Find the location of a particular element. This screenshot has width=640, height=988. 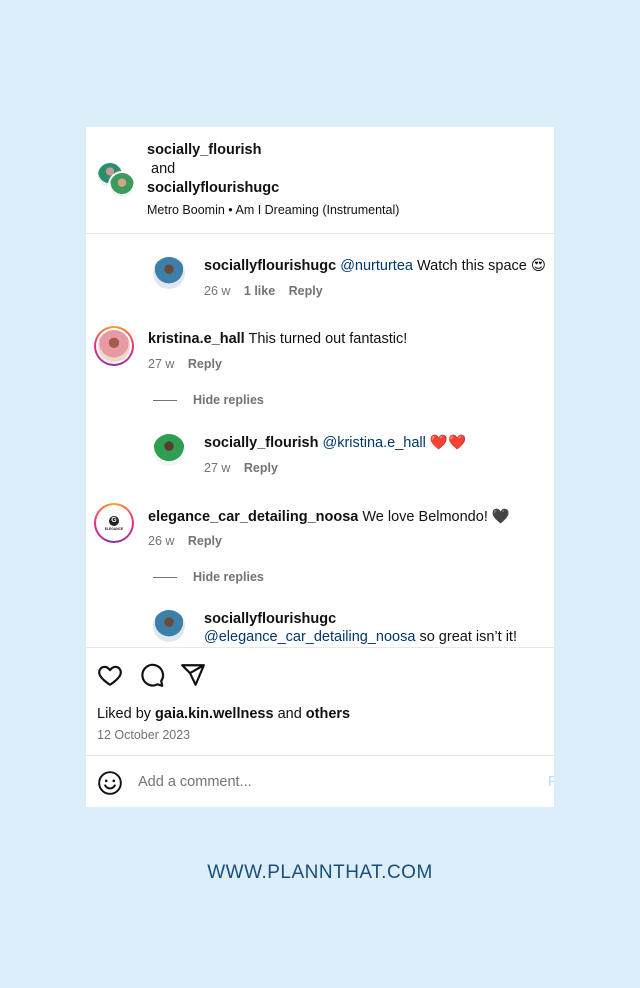

comment-mention: @nurturtea is located at coordinates (376, 266).